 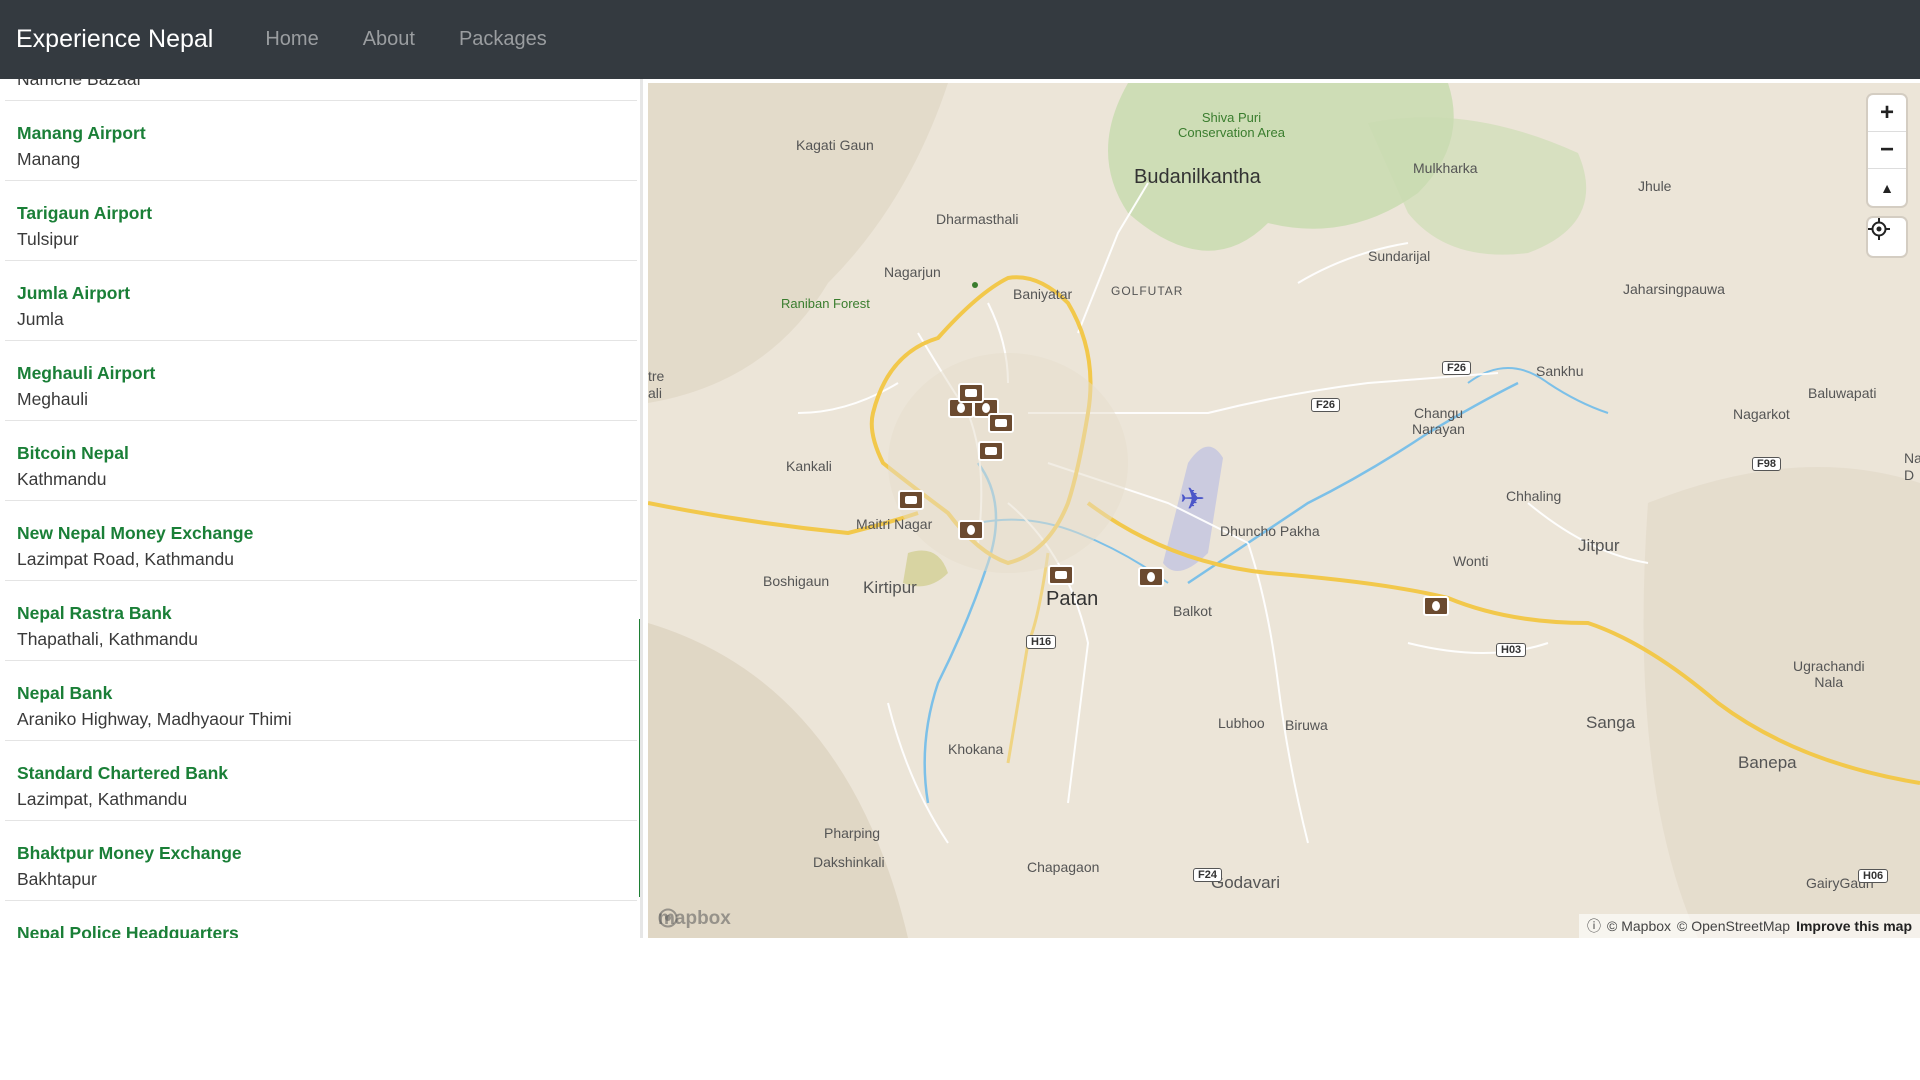 I want to click on locate-icon, so click(x=1879, y=229).